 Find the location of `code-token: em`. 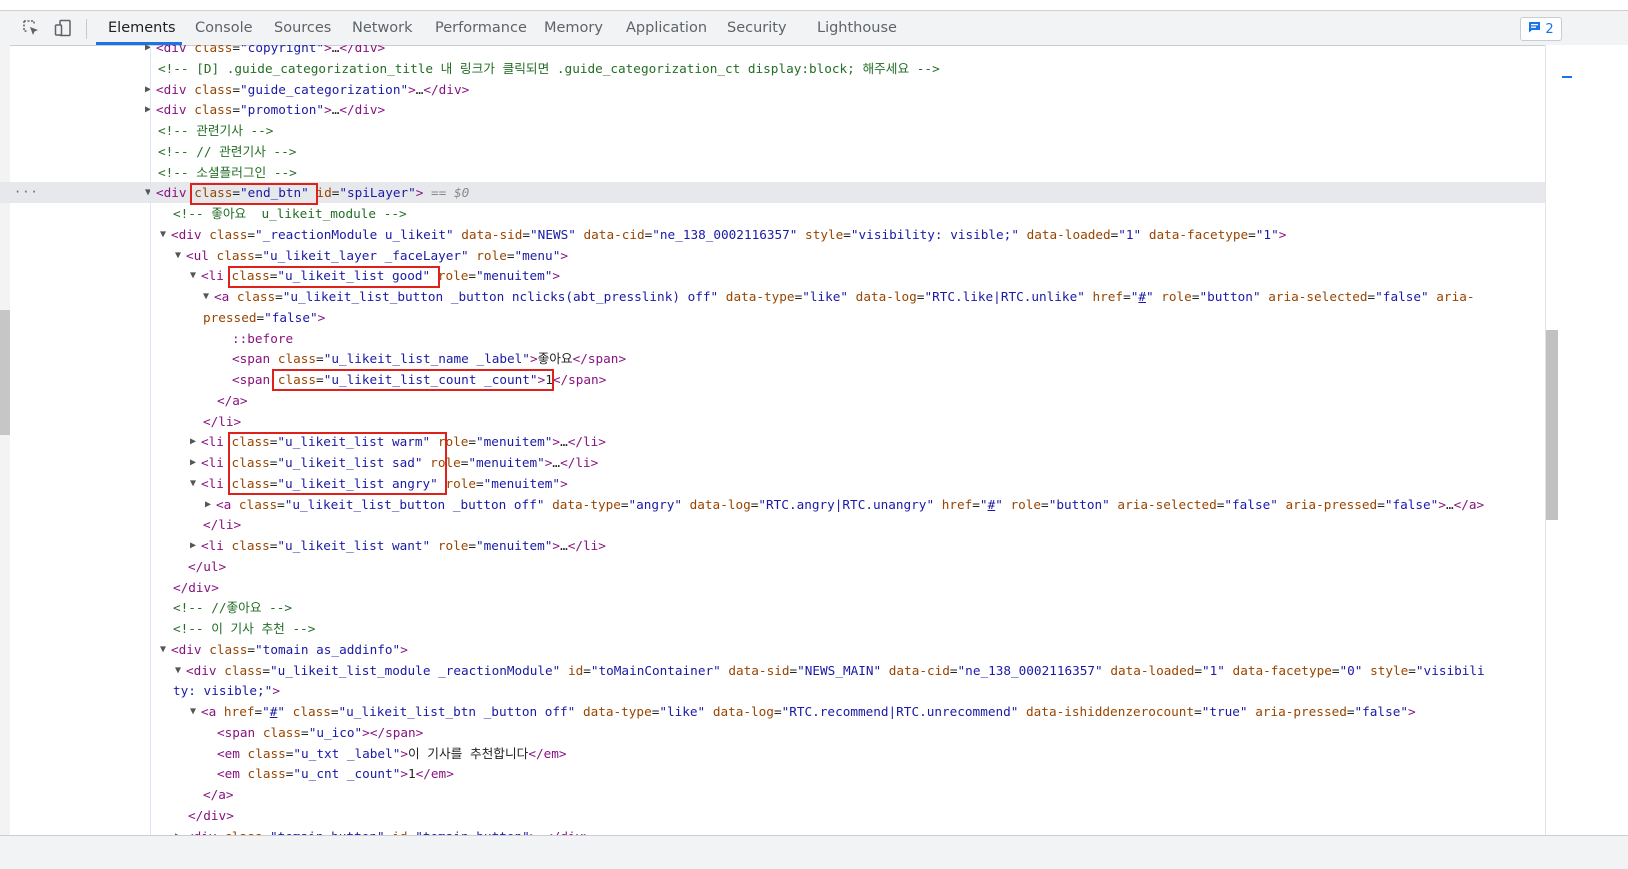

code-token: em is located at coordinates (232, 753).